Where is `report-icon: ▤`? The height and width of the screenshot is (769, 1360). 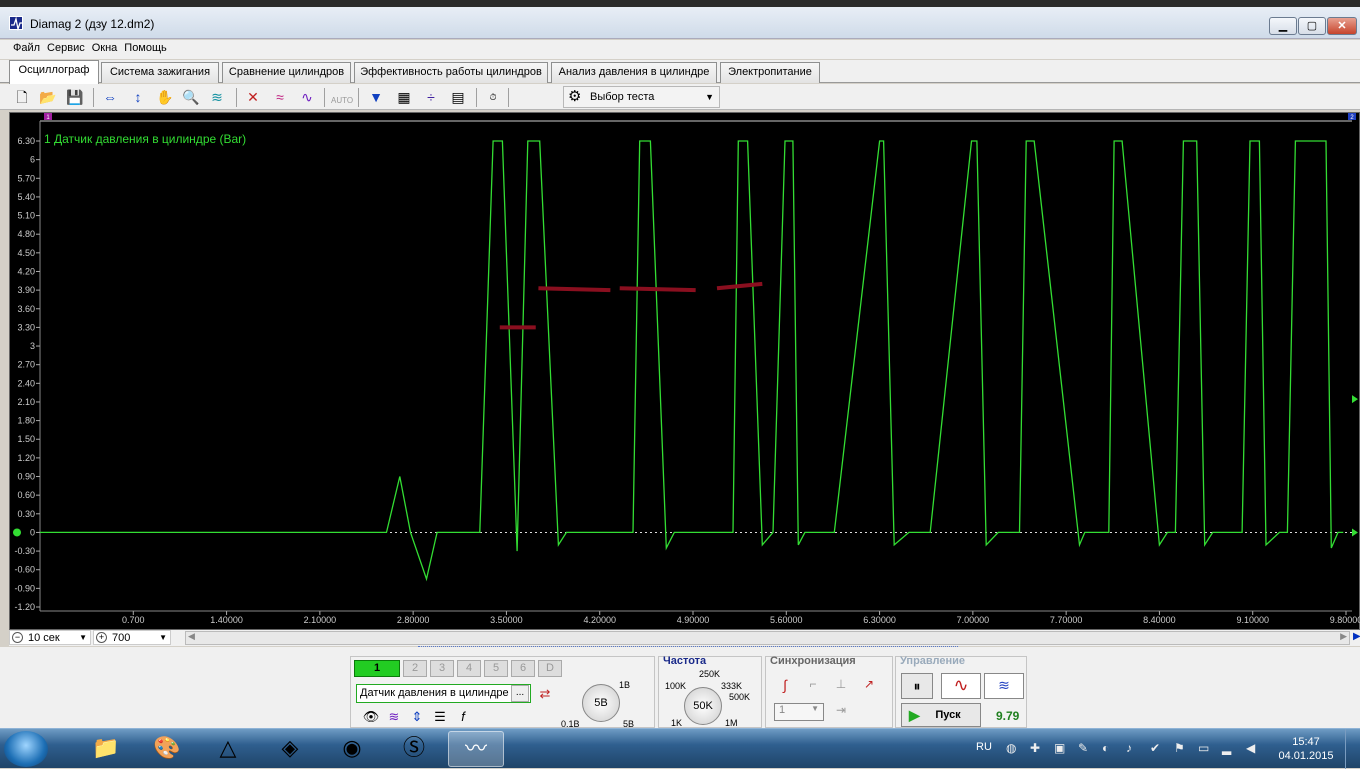 report-icon: ▤ is located at coordinates (458, 97).